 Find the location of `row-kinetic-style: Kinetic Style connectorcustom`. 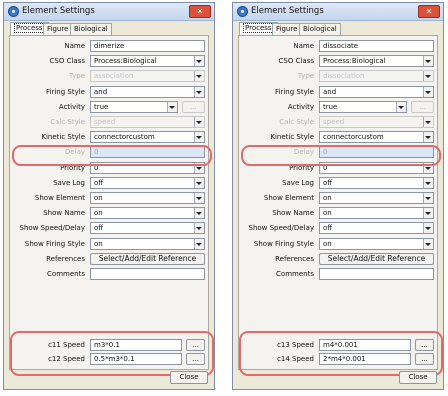

row-kinetic-style: Kinetic Style connectorcustom is located at coordinates (110, 137).